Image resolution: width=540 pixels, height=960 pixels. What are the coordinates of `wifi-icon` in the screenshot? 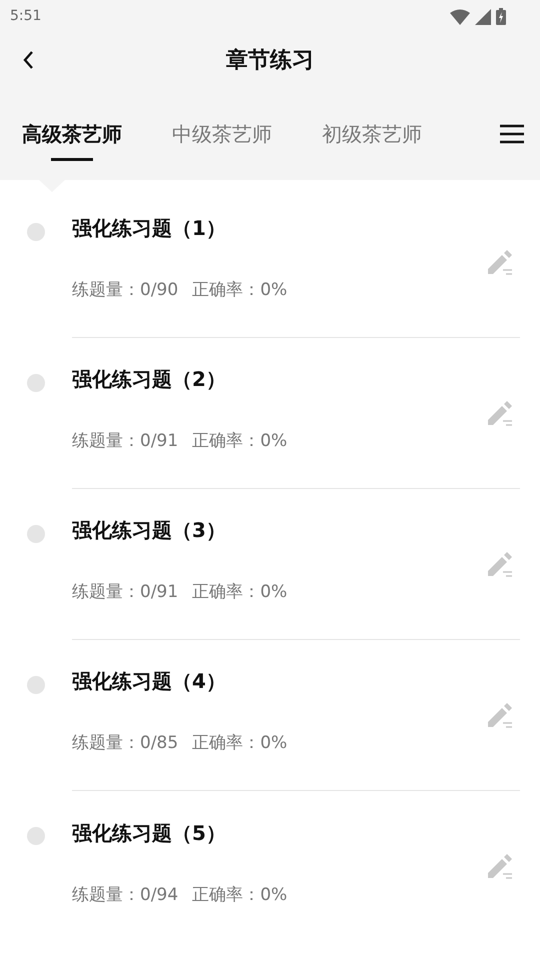 It's located at (460, 16).